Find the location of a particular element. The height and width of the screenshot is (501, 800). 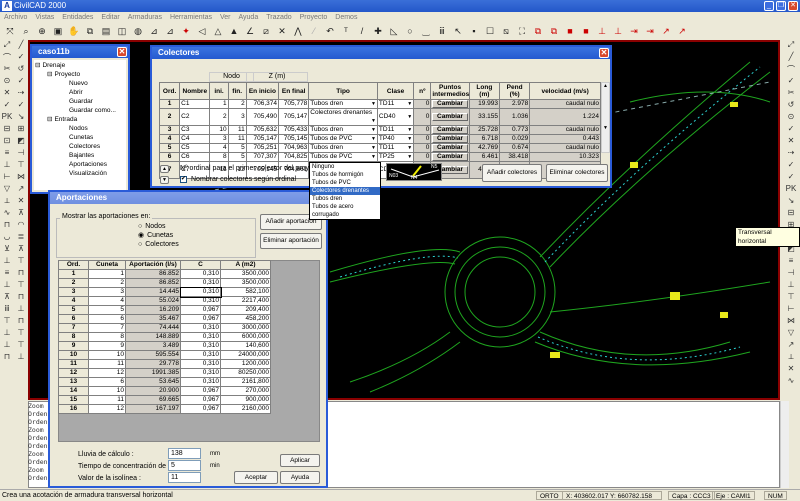

table-row: 6 6 35.467 0,967 458,200 is located at coordinates (164, 319).